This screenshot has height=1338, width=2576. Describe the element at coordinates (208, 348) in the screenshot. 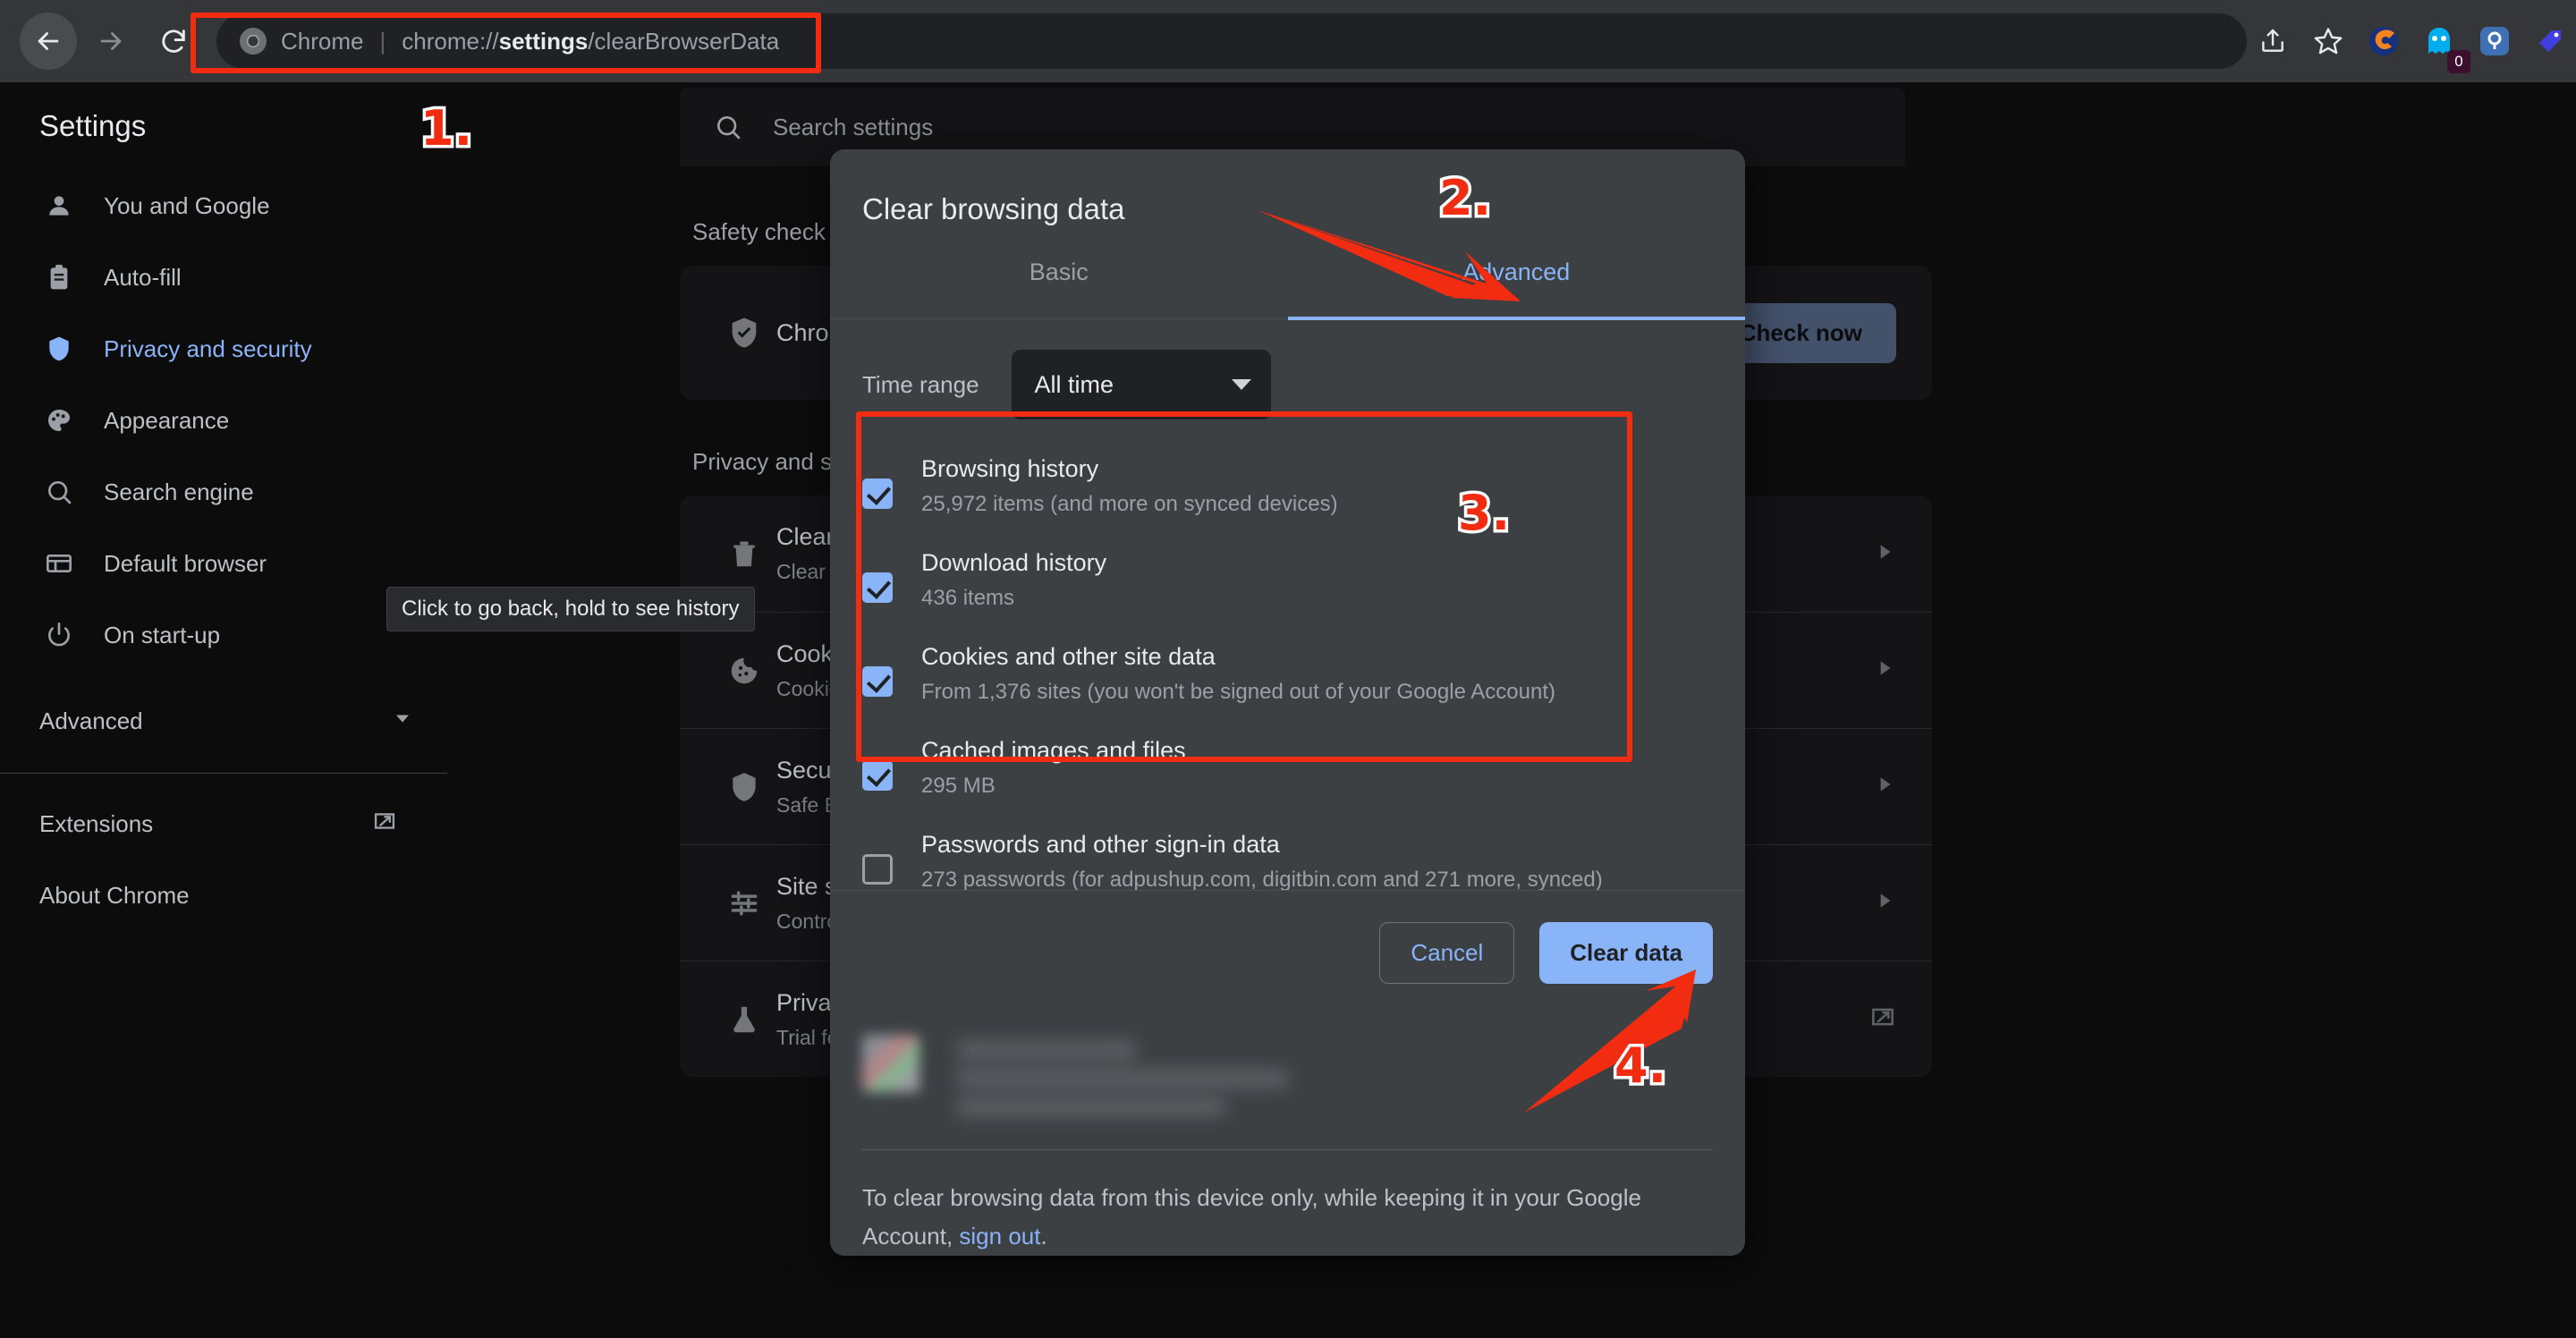

I see `sidebar-item-label: Privacy and security` at that location.